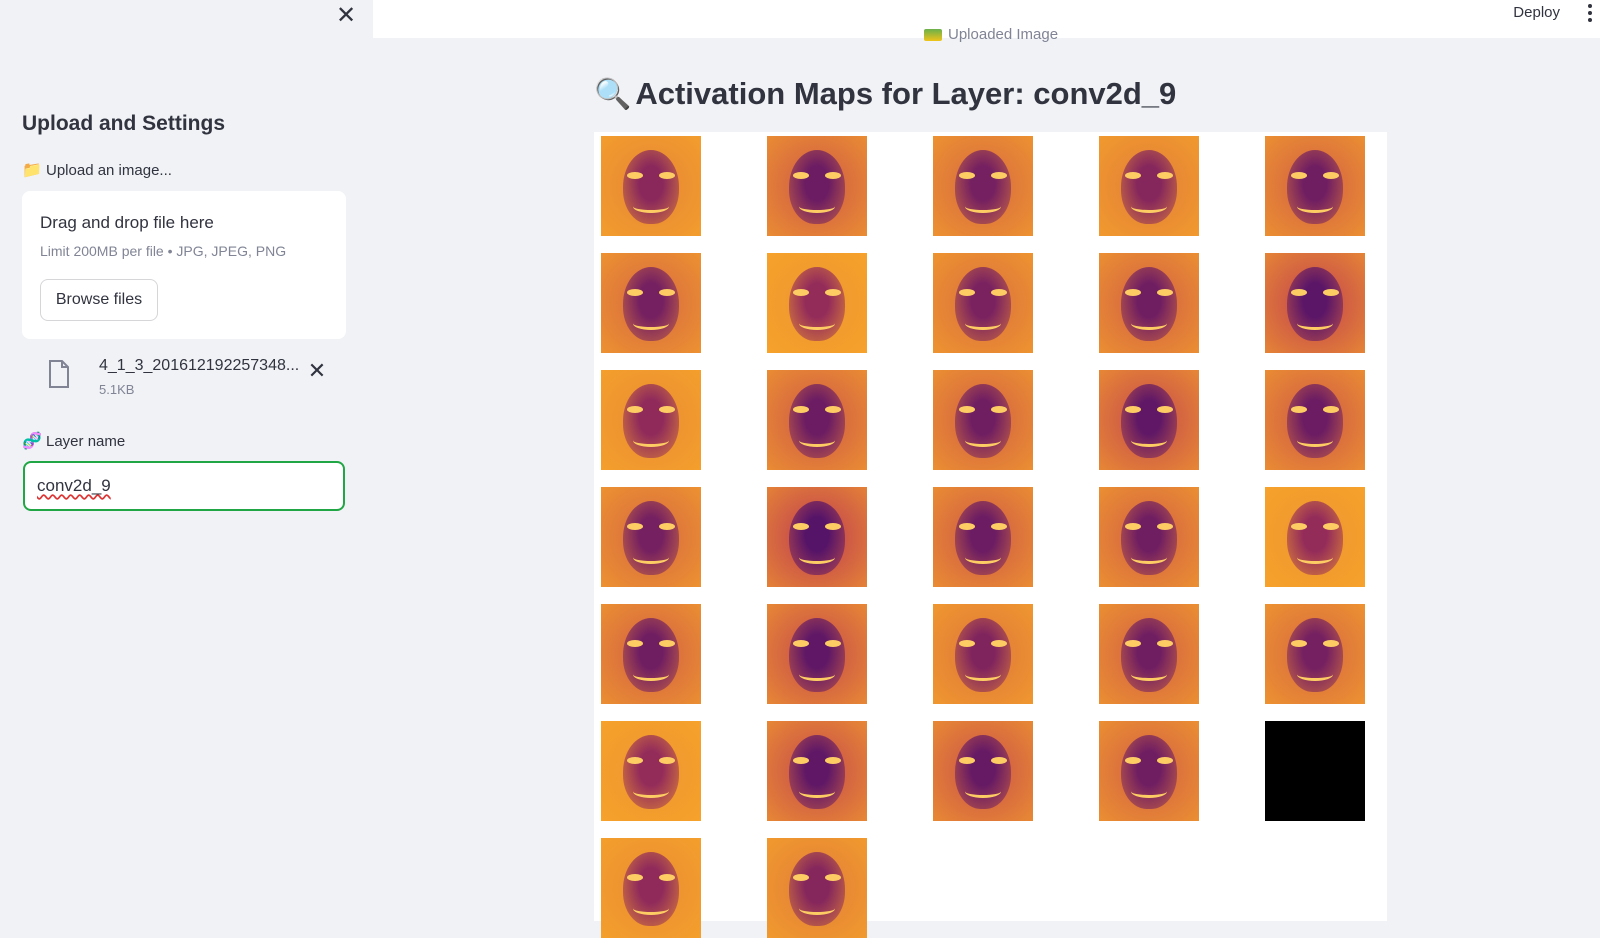  I want to click on dropzone-subtitle: Limit 200MB per file • JPG, JPEG, PNG, so click(163, 251).